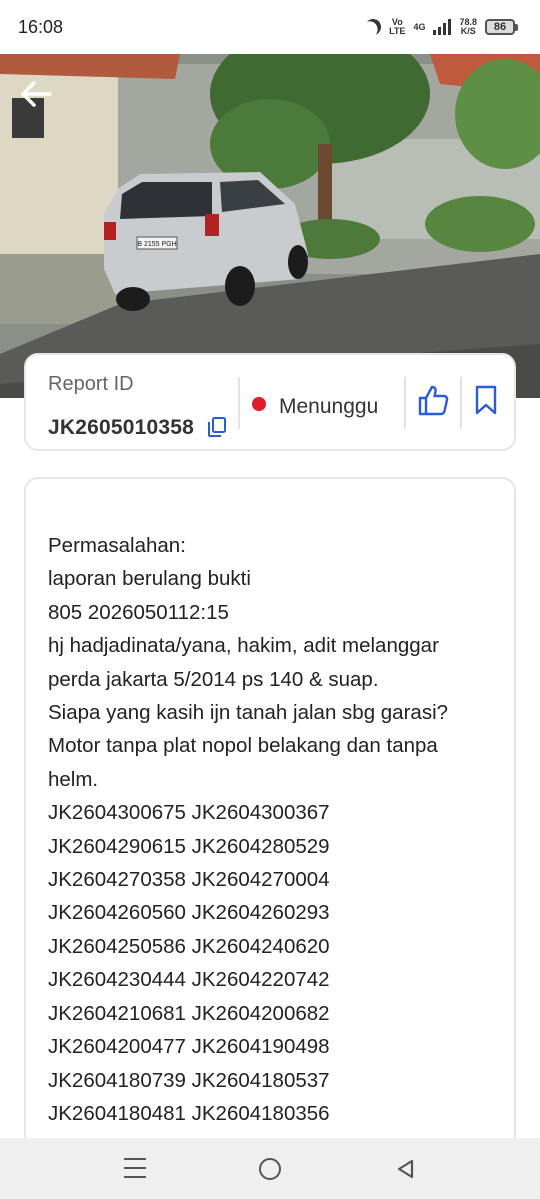 The height and width of the screenshot is (1199, 540). Describe the element at coordinates (73, 779) in the screenshot. I see `description-line: helm.` at that location.